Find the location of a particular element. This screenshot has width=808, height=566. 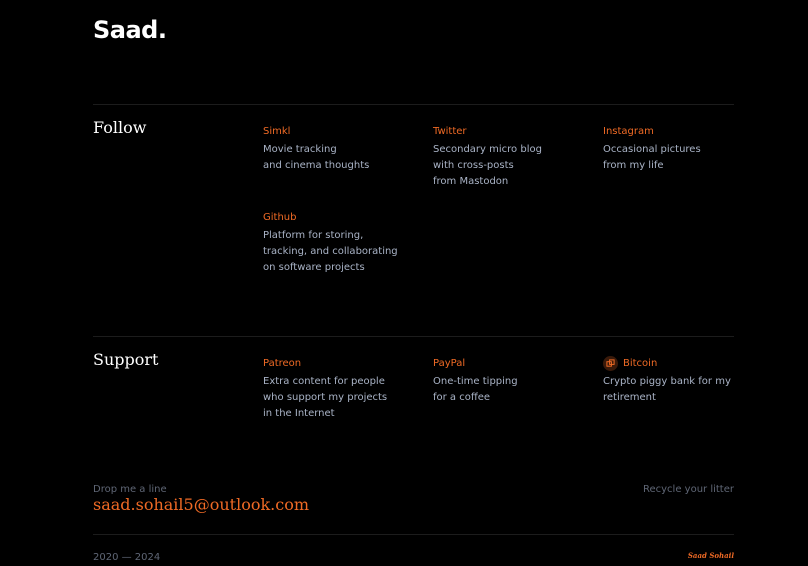

bitcoin-icon is located at coordinates (610, 363).